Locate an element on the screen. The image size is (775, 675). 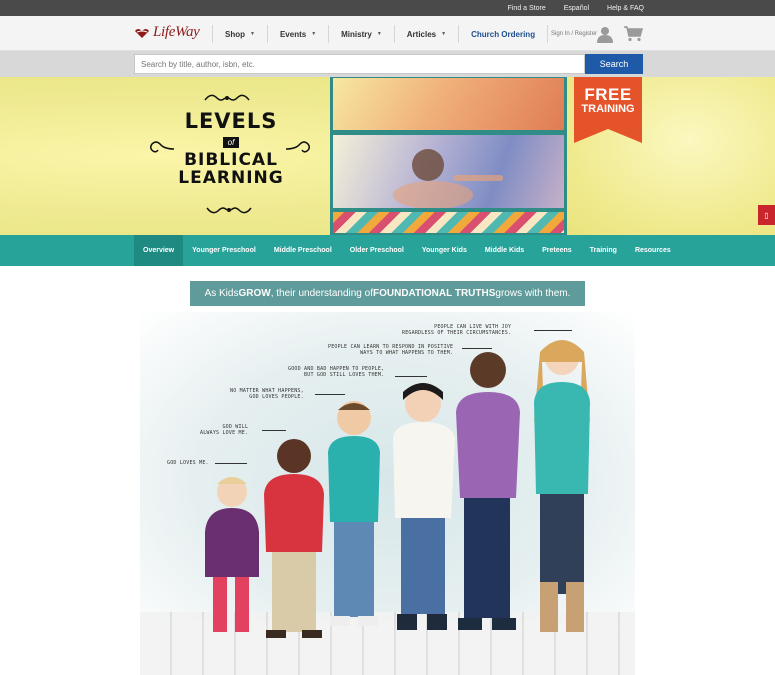
nav-item-label: Ministry is located at coordinates (356, 34).